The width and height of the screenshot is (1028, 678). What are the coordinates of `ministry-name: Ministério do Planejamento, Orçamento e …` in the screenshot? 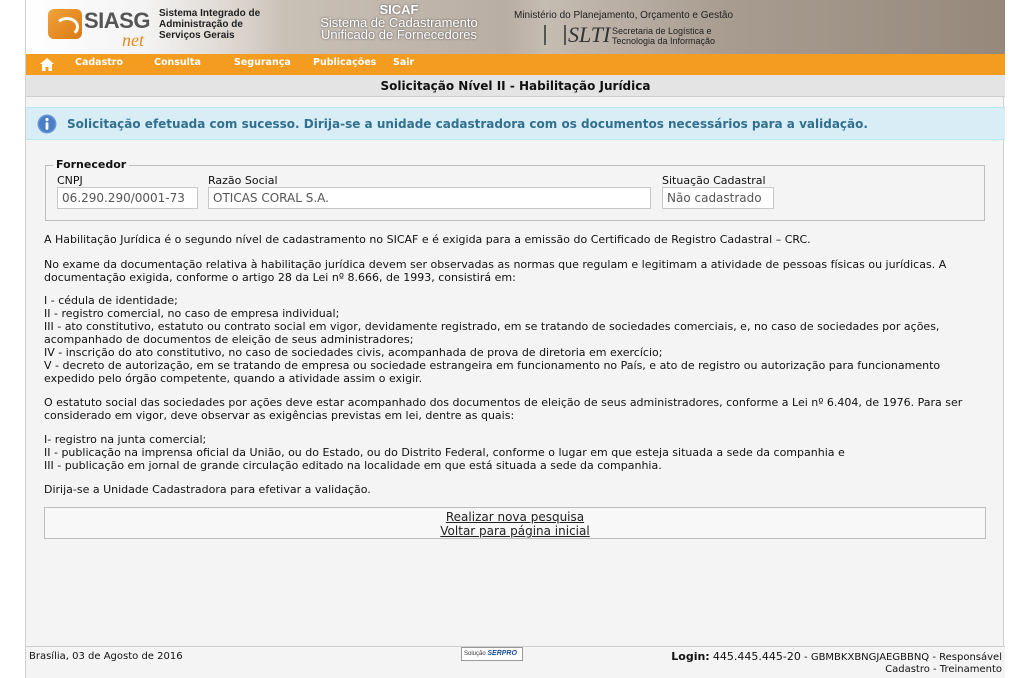 It's located at (623, 15).